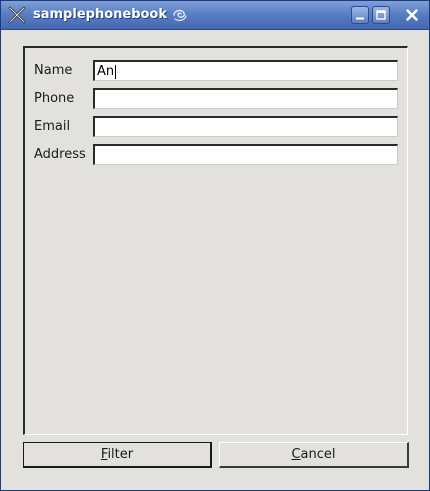 The height and width of the screenshot is (491, 430). I want to click on address-input, so click(245, 154).